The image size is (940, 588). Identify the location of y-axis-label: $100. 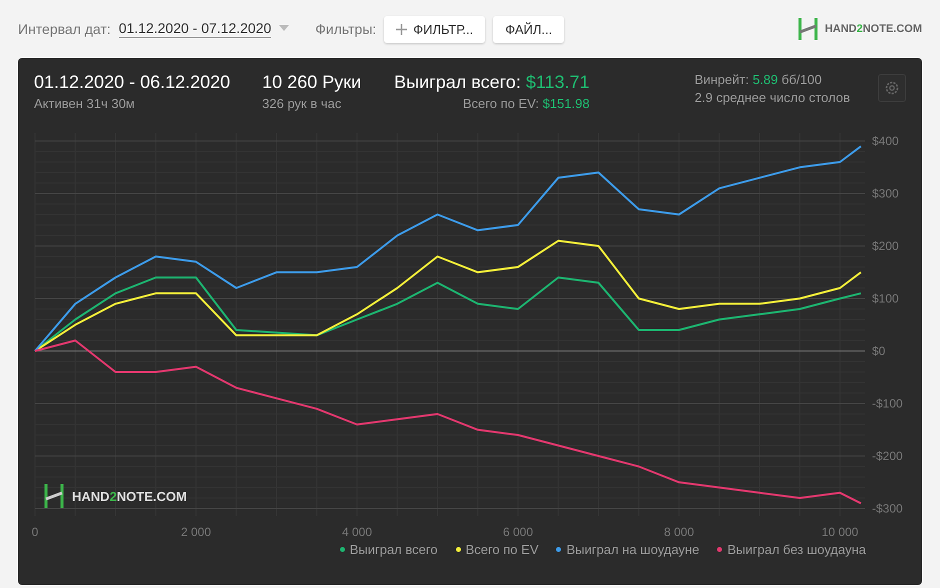
(885, 299).